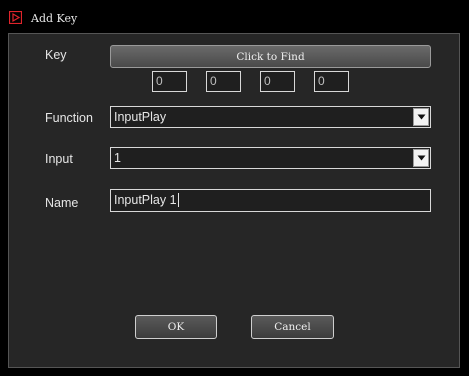  What do you see at coordinates (169, 81) in the screenshot?
I see `key-code-field-1: 0` at bounding box center [169, 81].